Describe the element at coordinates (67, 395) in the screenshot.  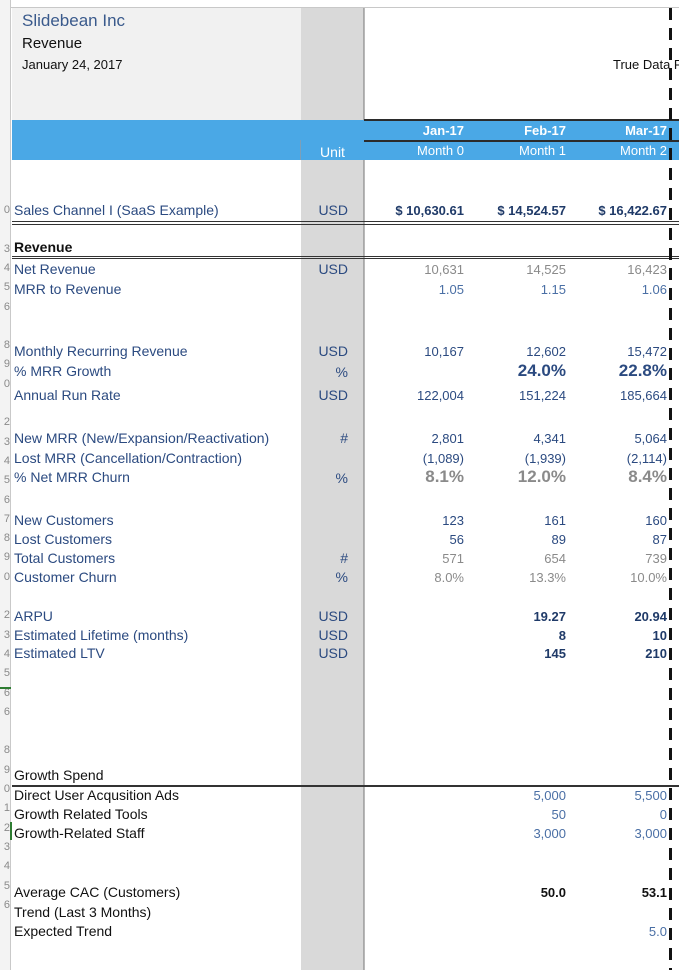
I see `arr-label: Annual Run Rate` at that location.